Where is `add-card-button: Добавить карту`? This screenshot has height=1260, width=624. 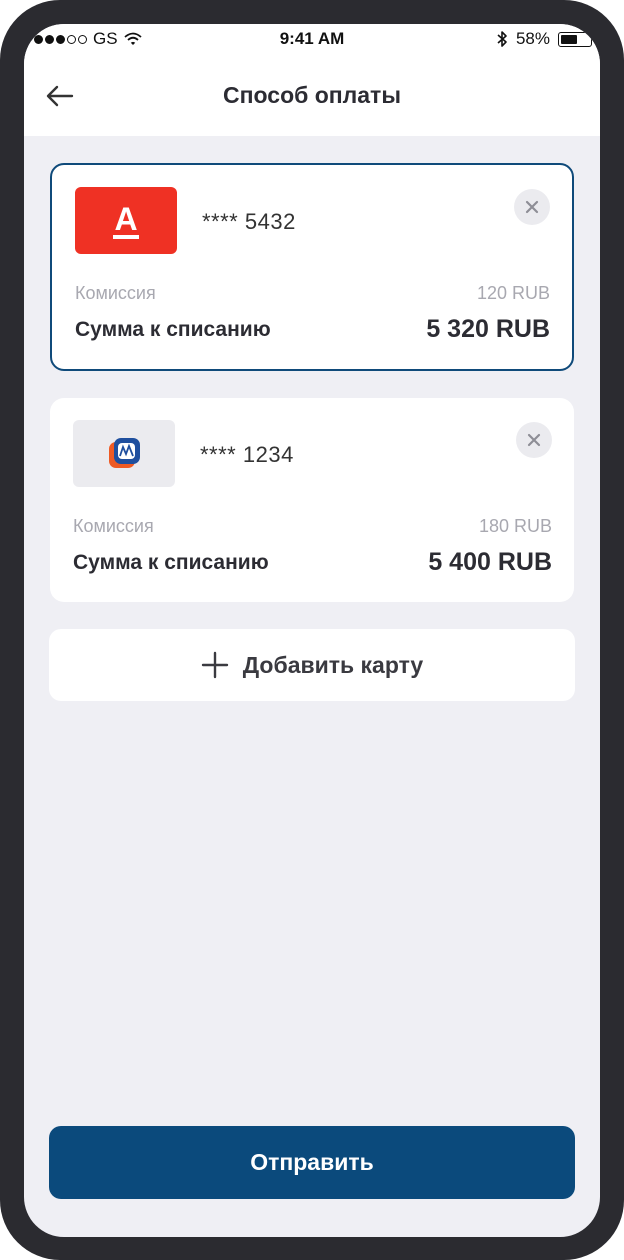 add-card-button: Добавить карту is located at coordinates (312, 665).